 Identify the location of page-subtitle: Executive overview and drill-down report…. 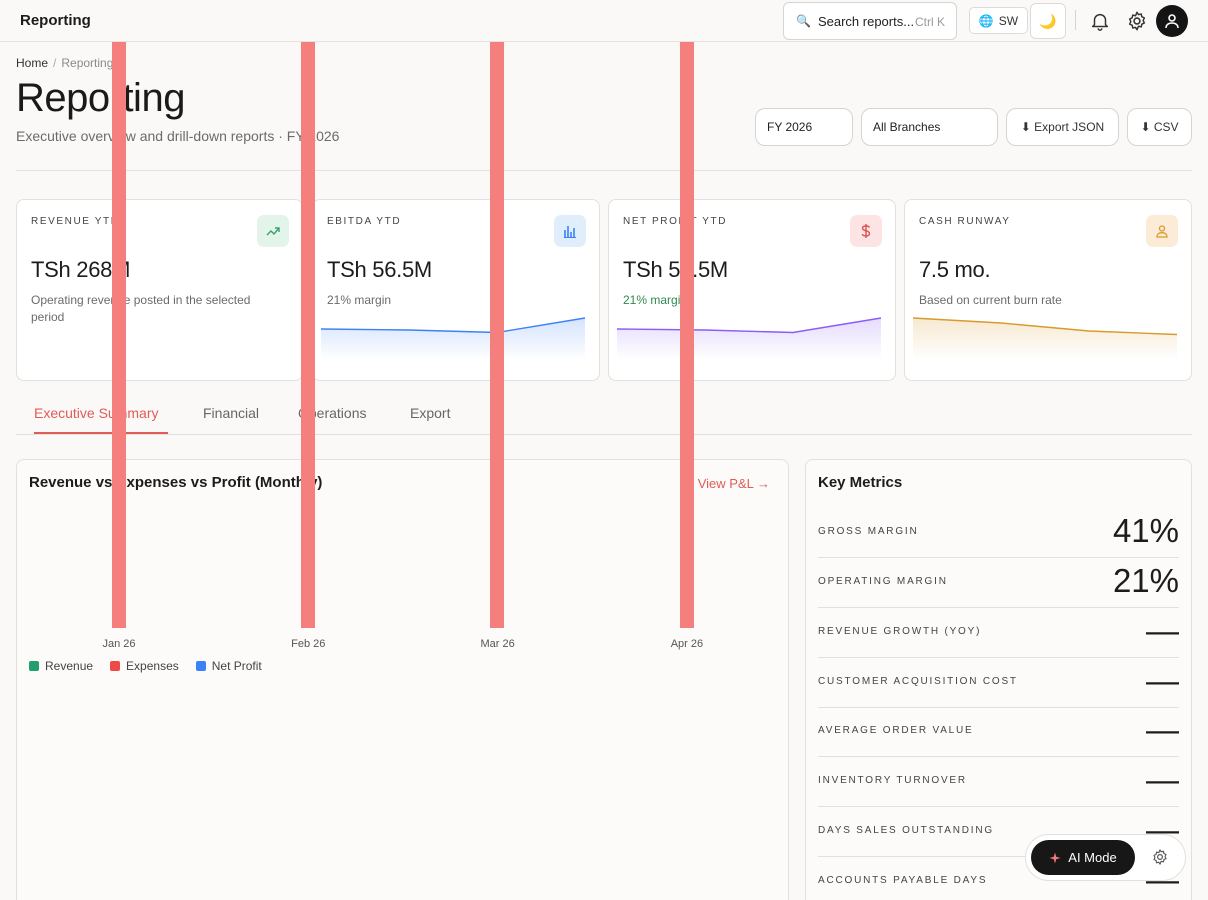
(178, 136).